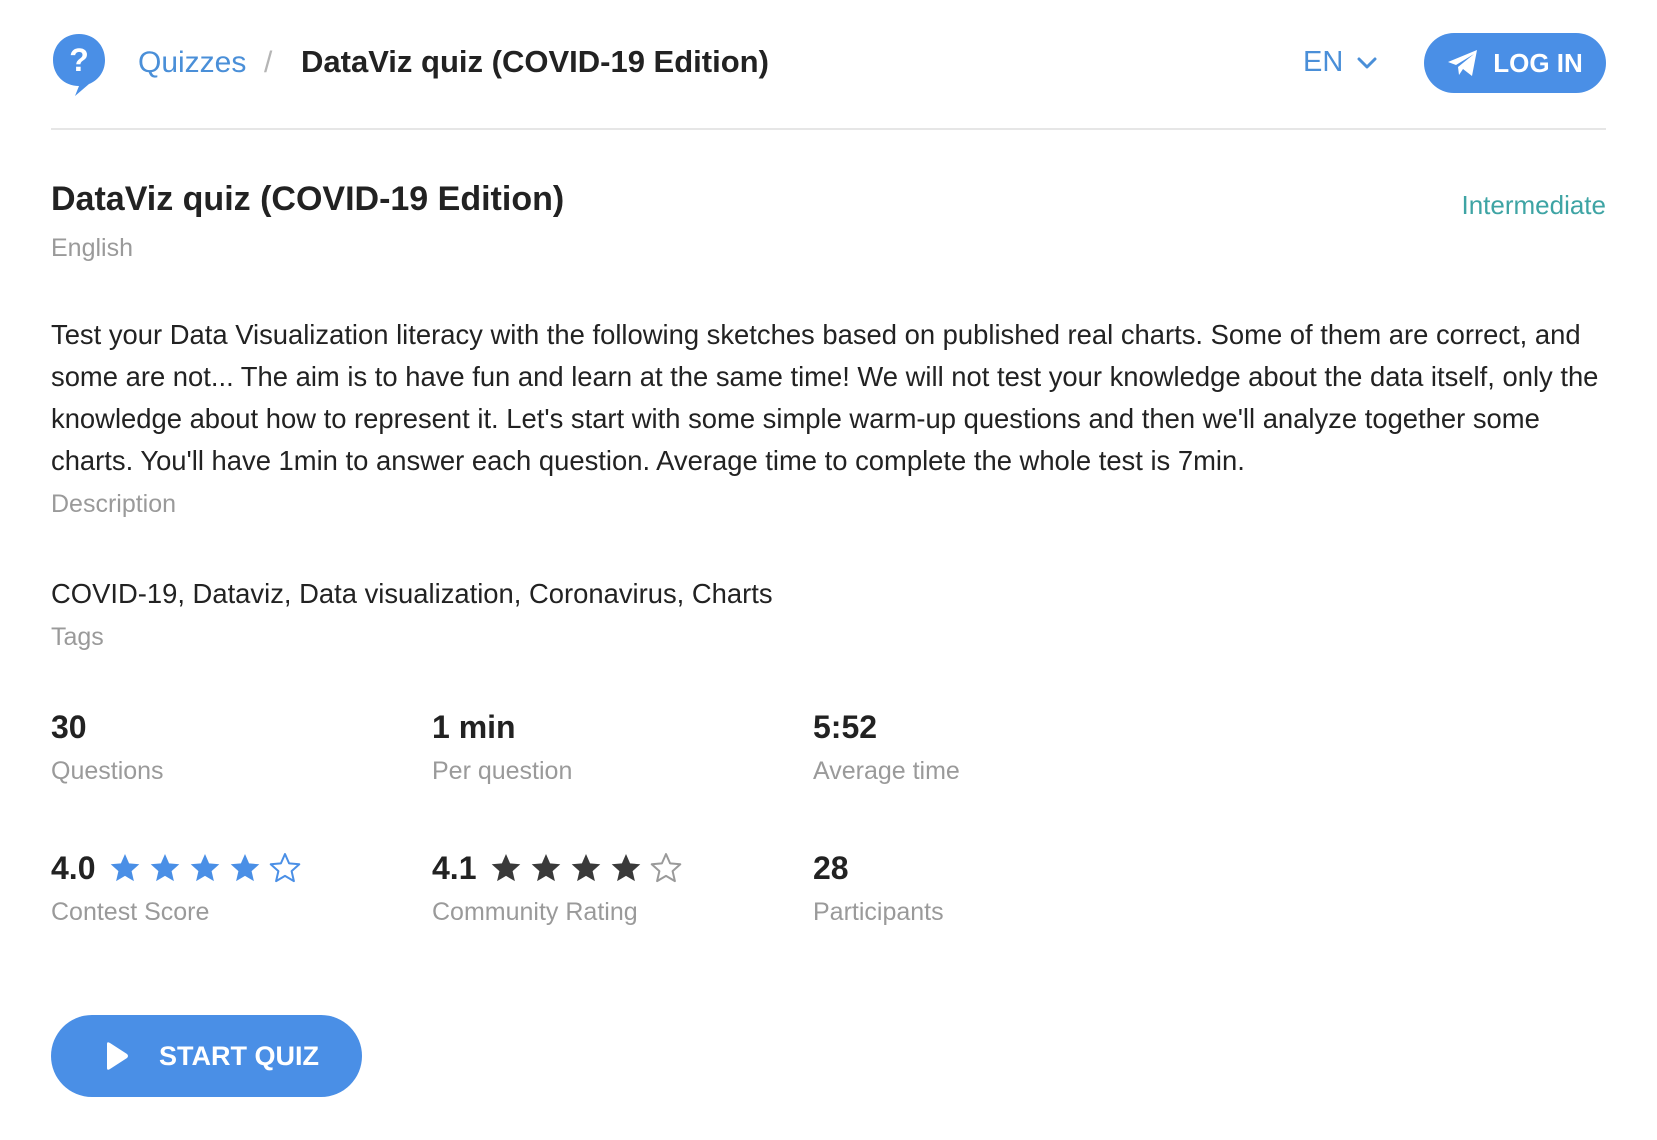 This screenshot has width=1657, height=1140. What do you see at coordinates (1533, 205) in the screenshot?
I see `difficulty-level: Intermediate` at bounding box center [1533, 205].